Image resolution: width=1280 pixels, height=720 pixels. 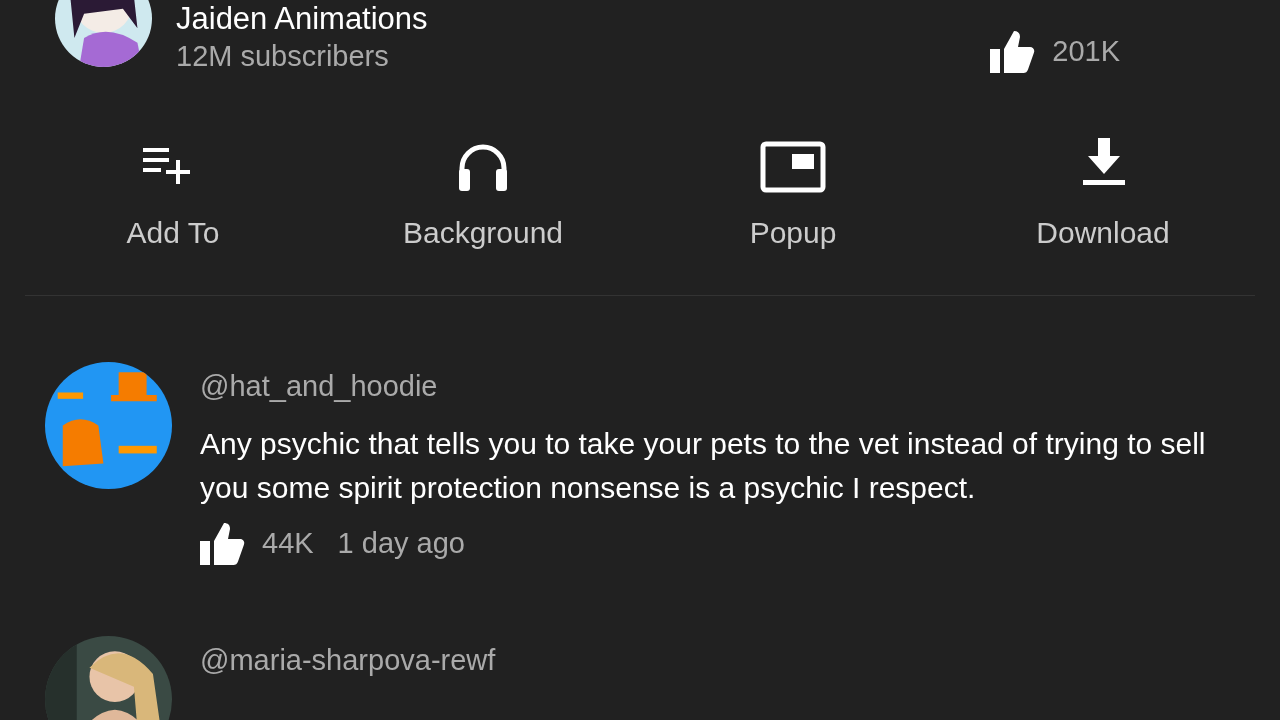 What do you see at coordinates (725, 386) in the screenshot?
I see `comment-author: @hat_and_hoodie` at bounding box center [725, 386].